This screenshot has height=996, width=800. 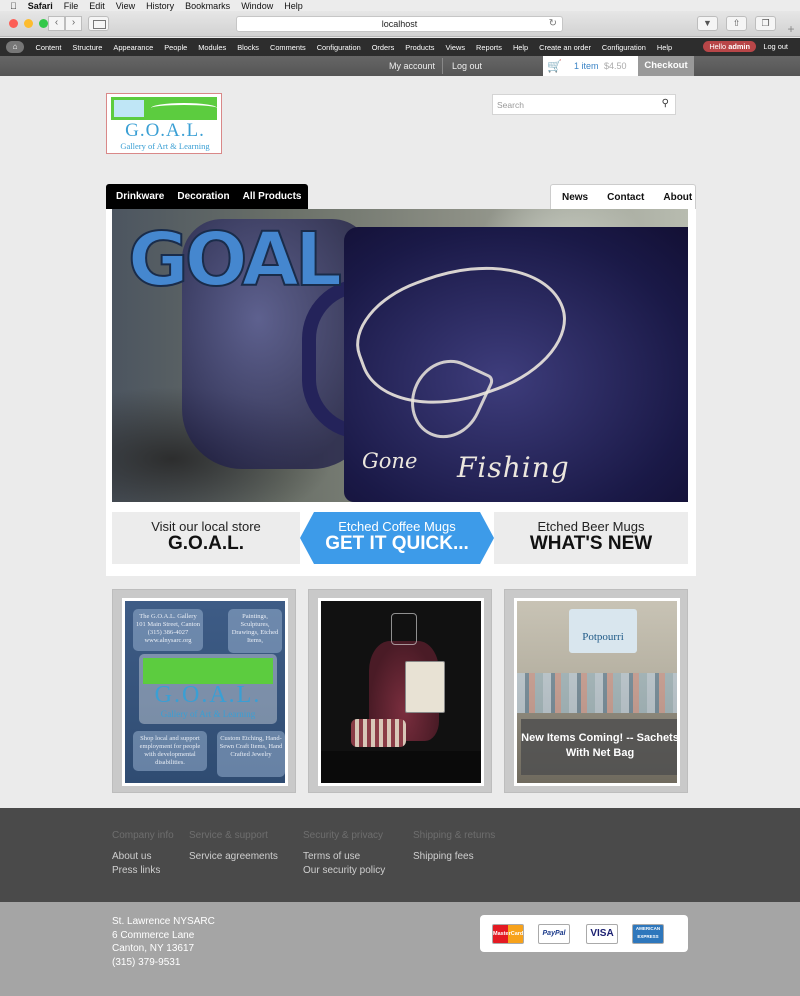 I want to click on admin-menu-comments: Comments, so click(x=287, y=47).